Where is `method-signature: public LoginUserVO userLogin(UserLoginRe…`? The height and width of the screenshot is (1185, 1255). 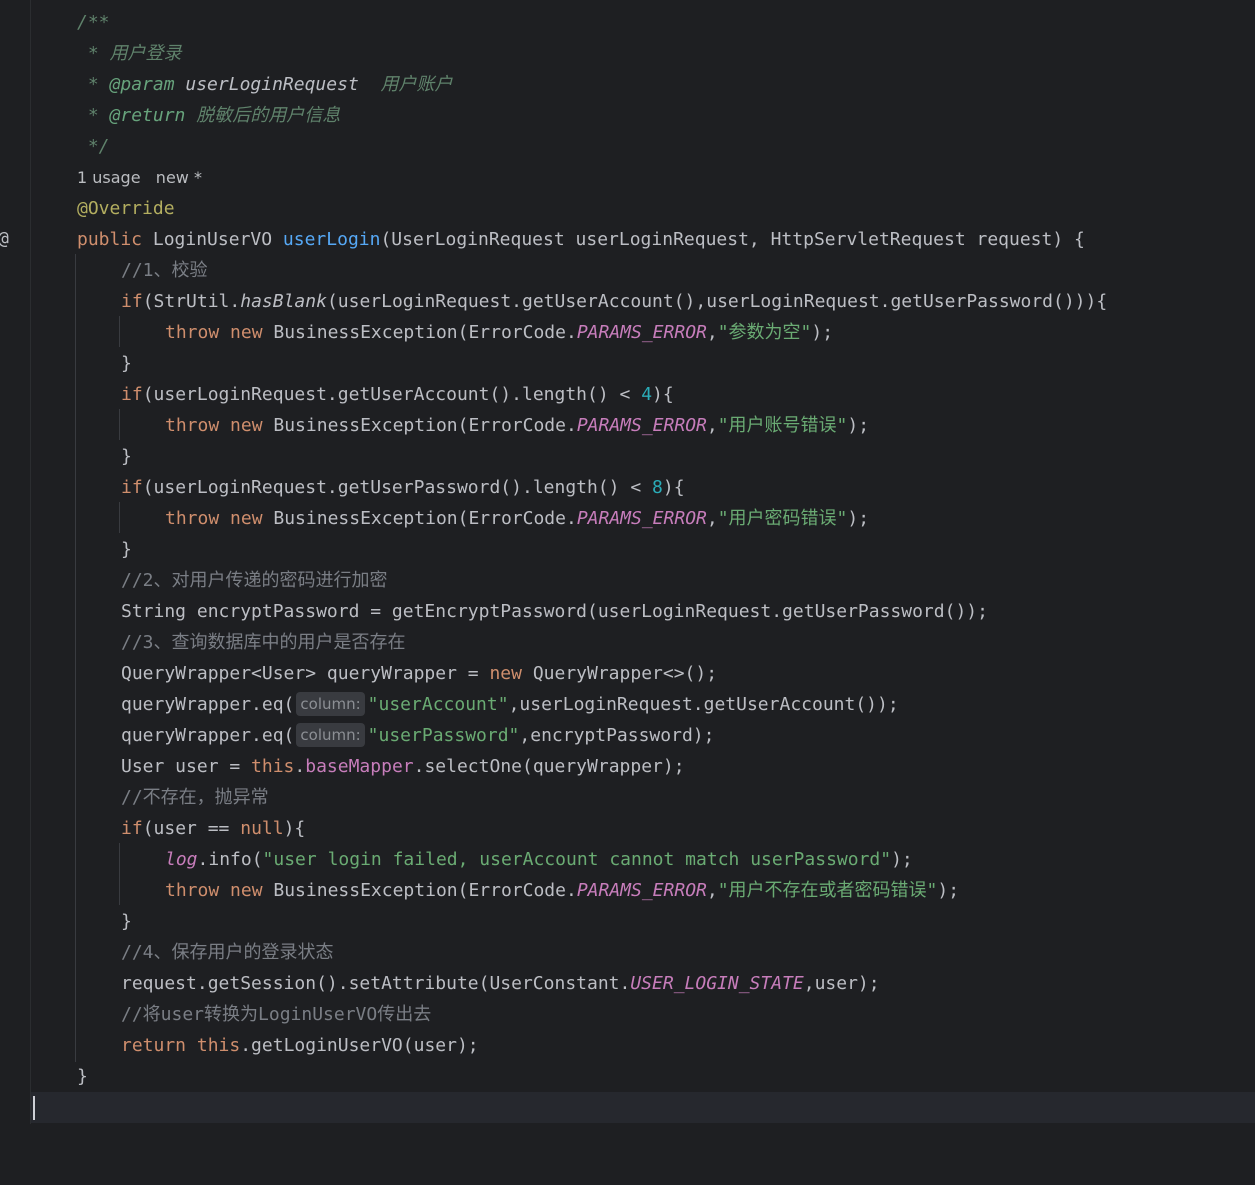
method-signature: public LoginUserVO userLogin(UserLoginRe… is located at coordinates (643, 239).